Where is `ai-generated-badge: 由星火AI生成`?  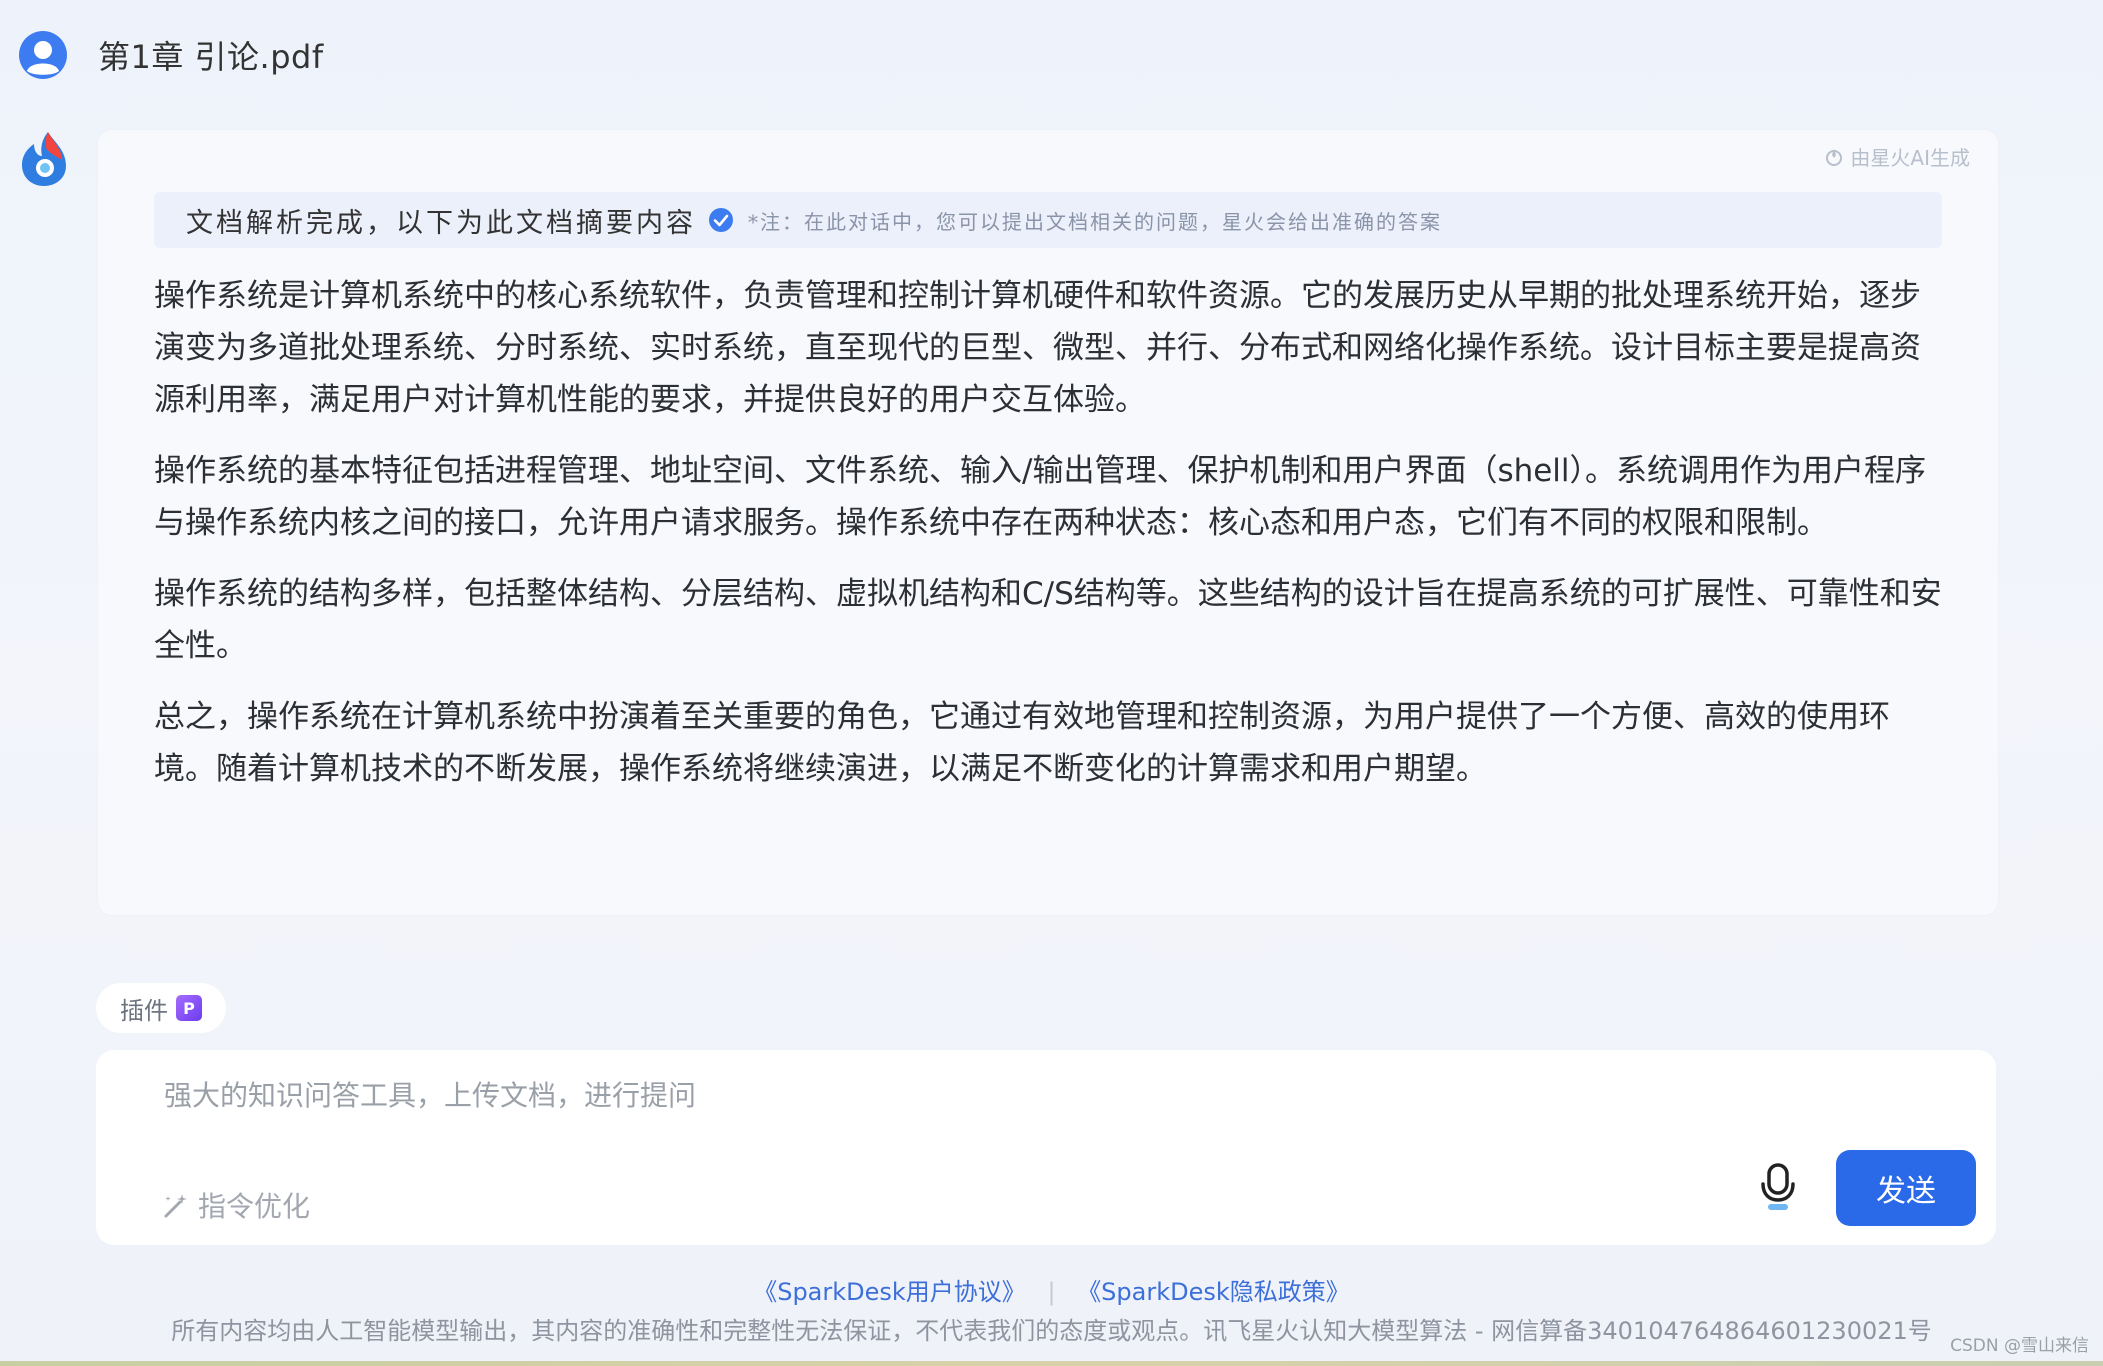
ai-generated-badge: 由星火AI生成 is located at coordinates (1897, 156).